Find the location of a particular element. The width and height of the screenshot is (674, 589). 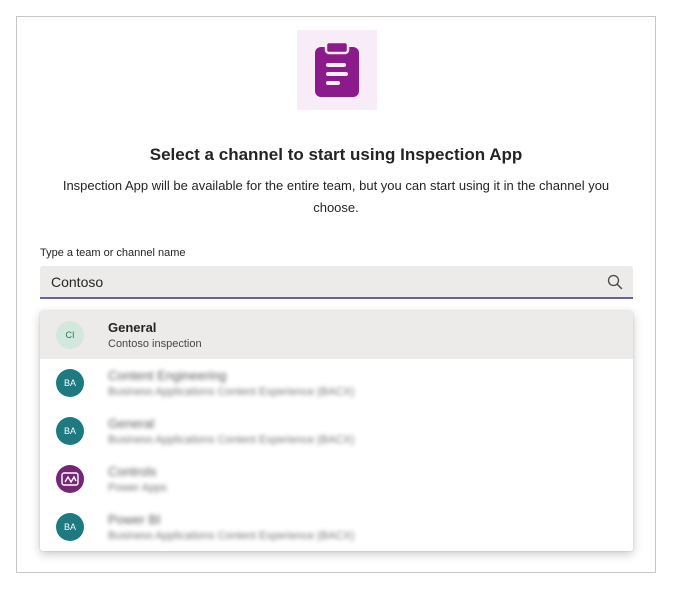

list-item: CI General Contoso inspection is located at coordinates (336, 335).